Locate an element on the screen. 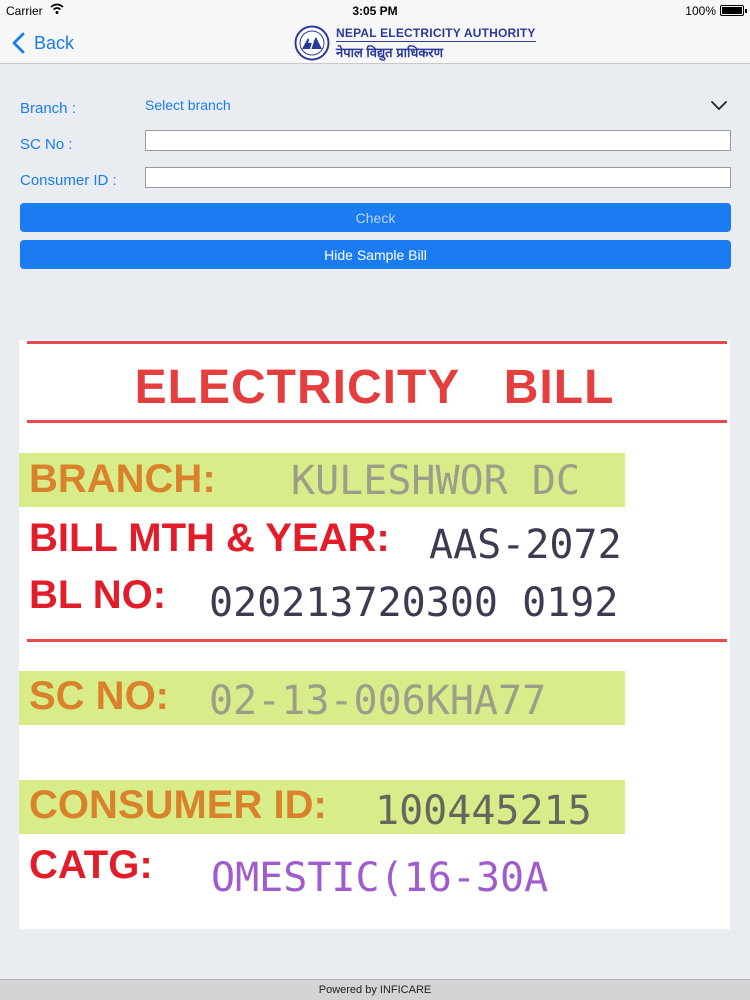 The height and width of the screenshot is (1000, 750). back-button: Back is located at coordinates (42, 43).